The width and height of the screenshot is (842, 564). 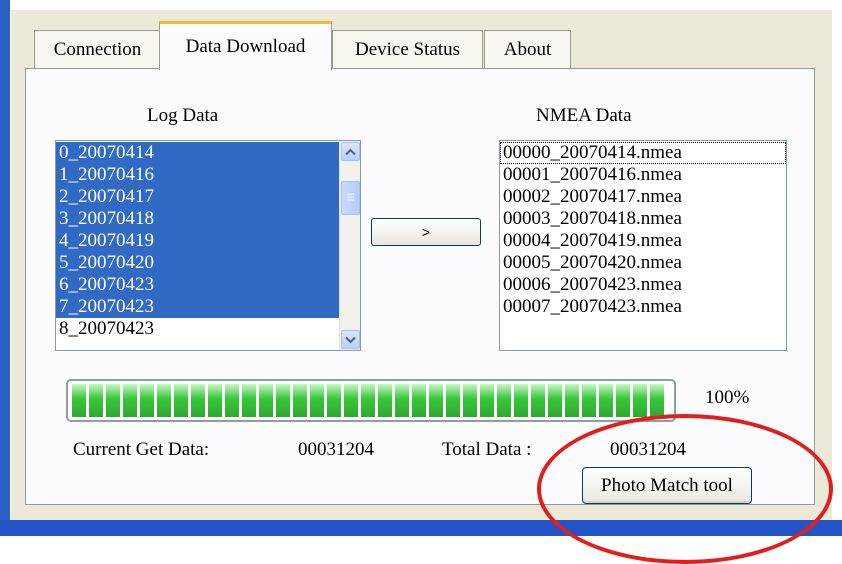 What do you see at coordinates (197, 329) in the screenshot?
I see `log-data-item: 8_20070423` at bounding box center [197, 329].